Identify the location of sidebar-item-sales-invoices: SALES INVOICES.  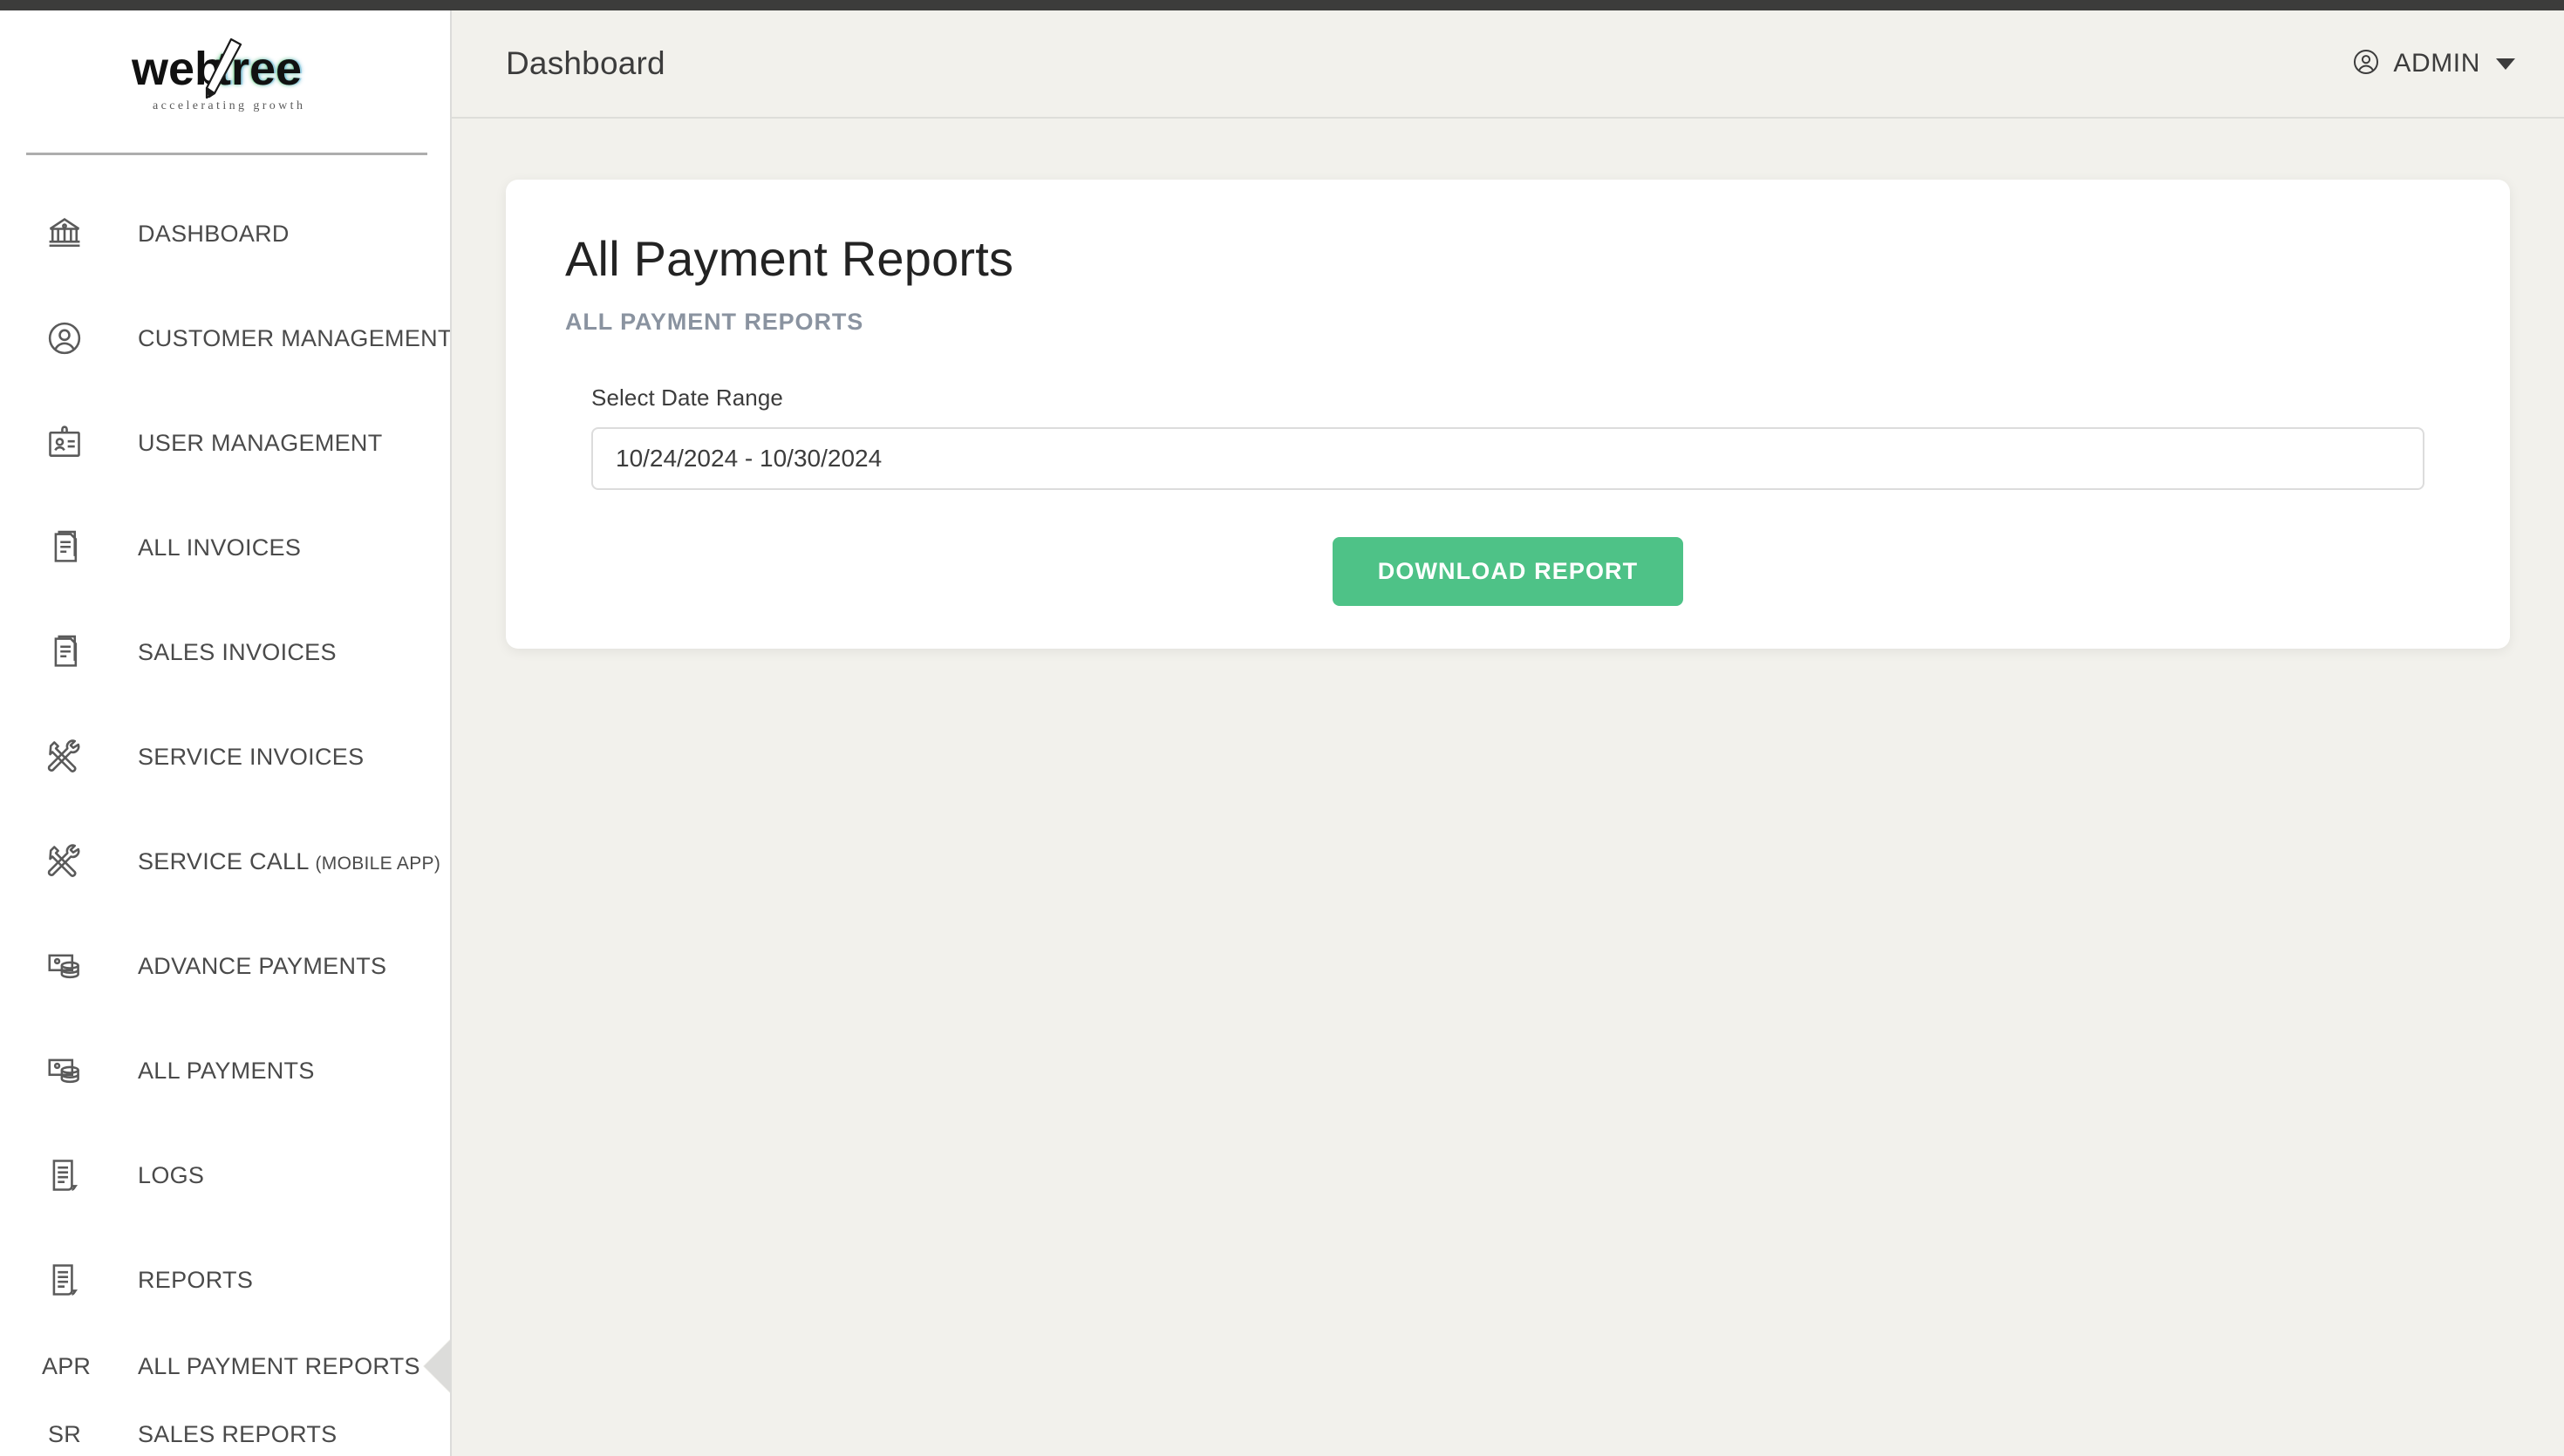
(225, 652).